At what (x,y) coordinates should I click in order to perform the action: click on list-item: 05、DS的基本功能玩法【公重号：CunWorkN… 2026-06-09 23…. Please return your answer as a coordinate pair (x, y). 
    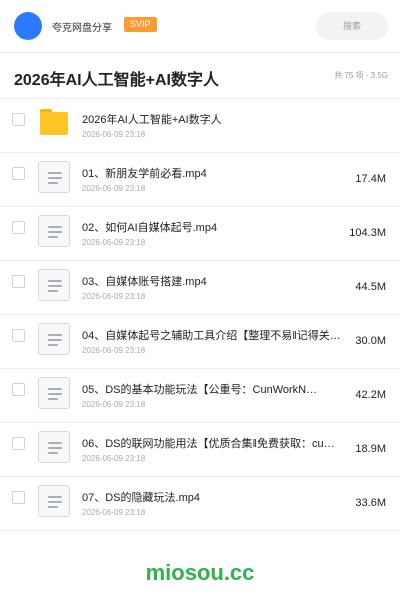
    Looking at the image, I should click on (200, 395).